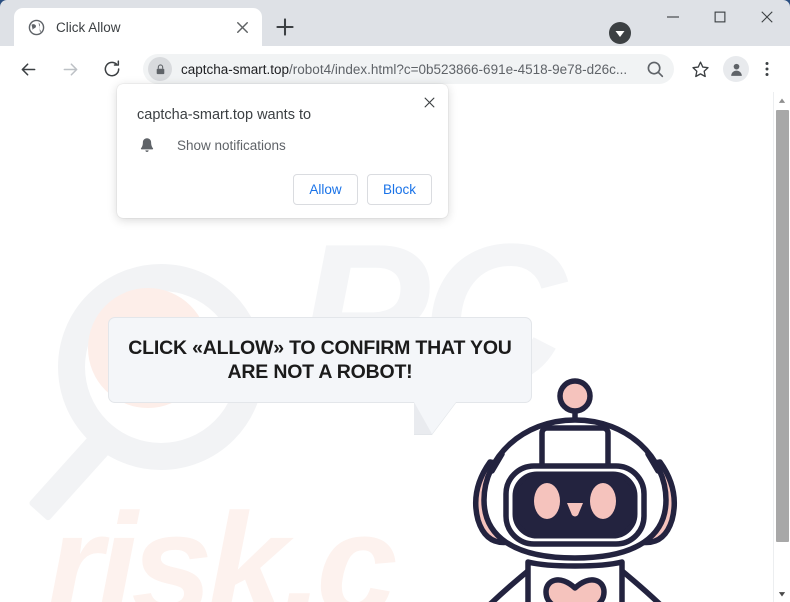  I want to click on page-scrollbar, so click(781, 347).